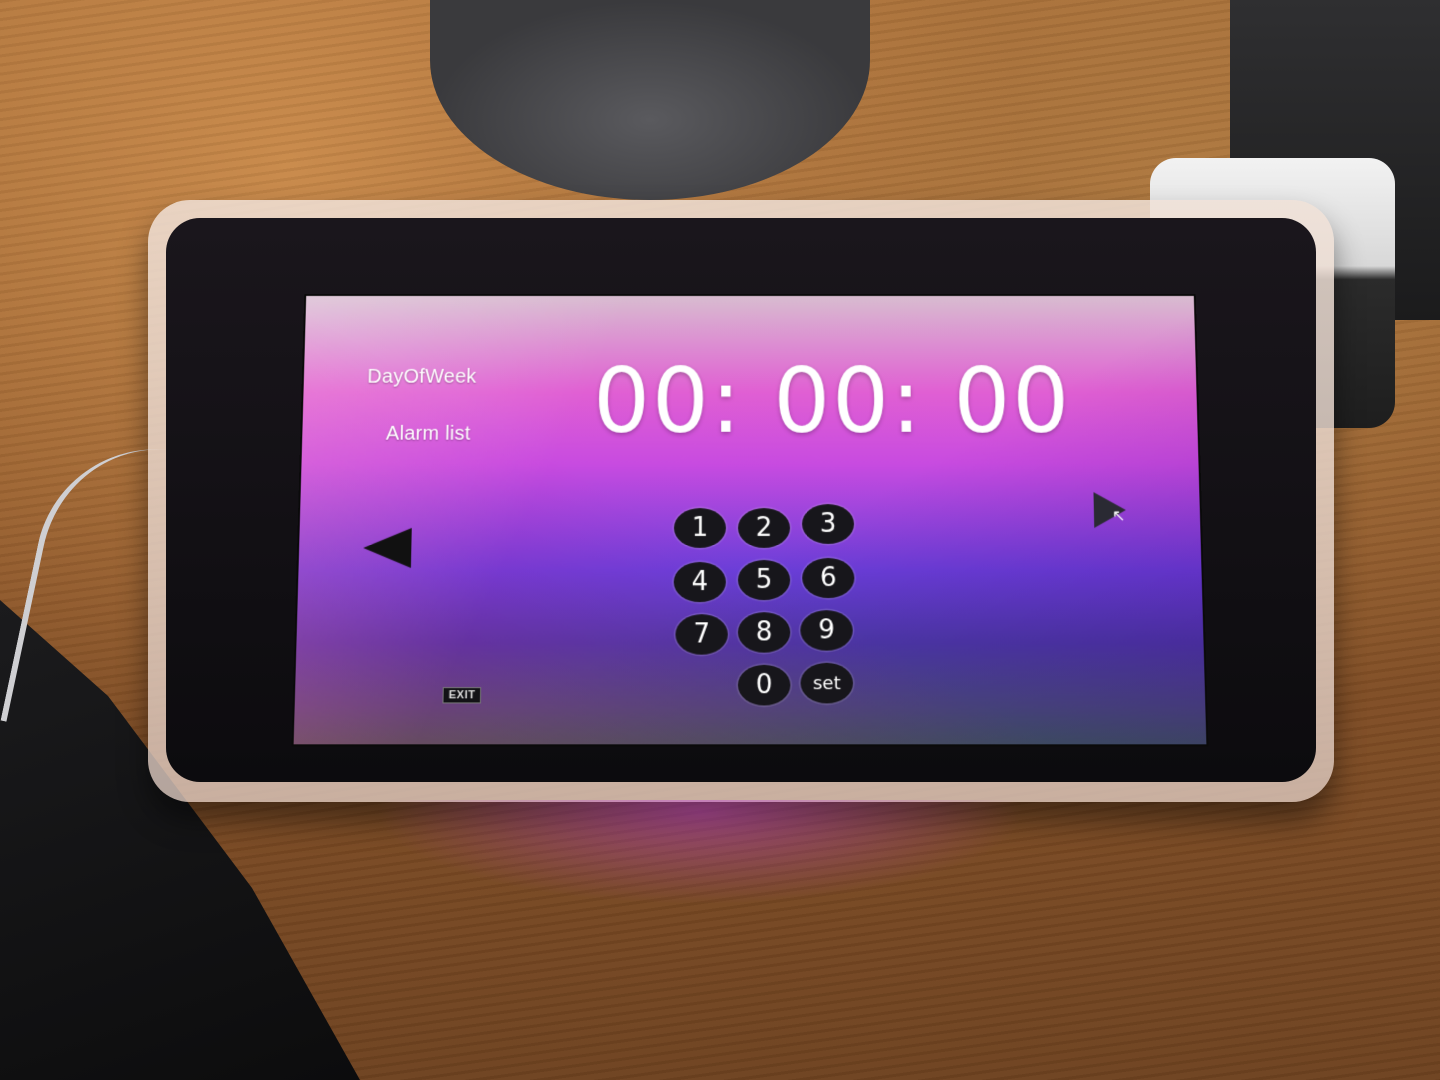 The width and height of the screenshot is (1440, 1080). What do you see at coordinates (700, 860) in the screenshot?
I see `screen-reflection` at bounding box center [700, 860].